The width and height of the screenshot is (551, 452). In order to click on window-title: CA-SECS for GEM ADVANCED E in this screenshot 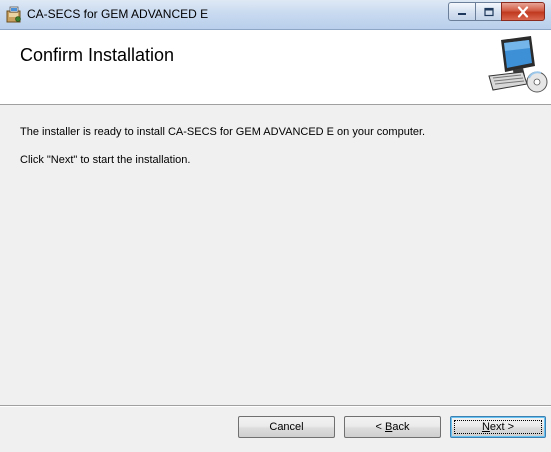, I will do `click(118, 14)`.